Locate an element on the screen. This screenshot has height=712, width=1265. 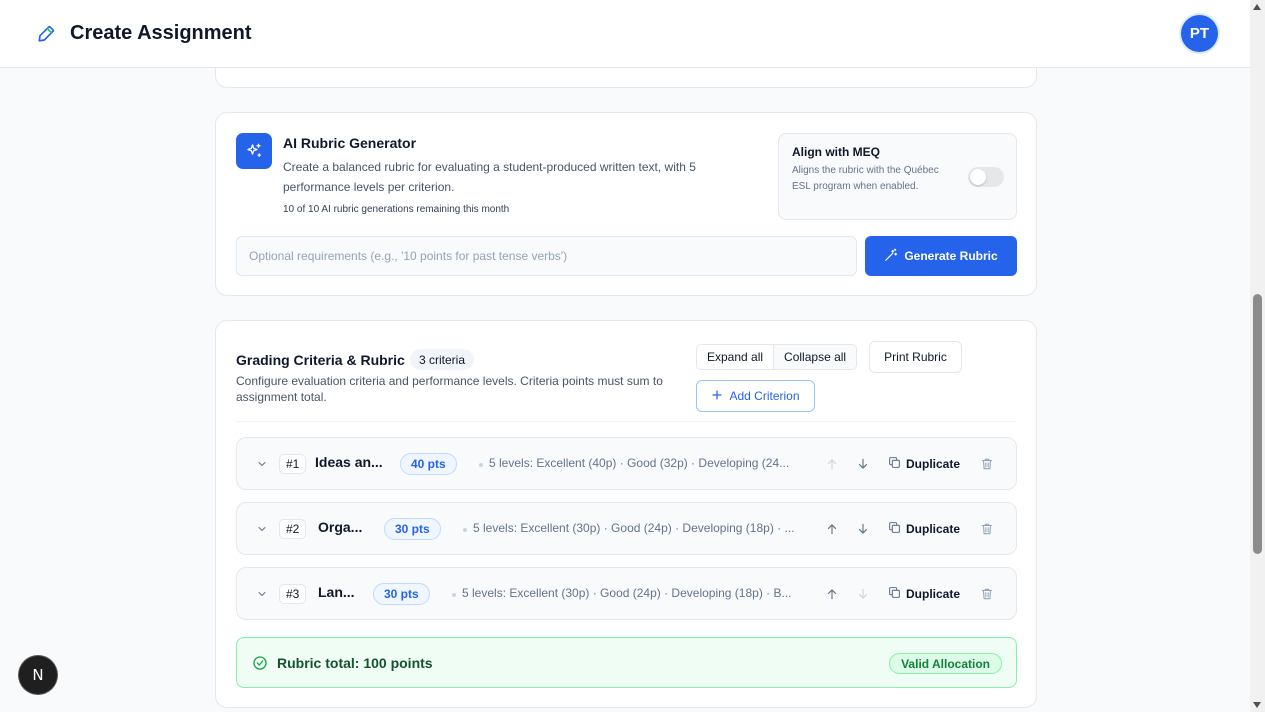
grading-title: Grading Criteria & Rubric is located at coordinates (320, 360).